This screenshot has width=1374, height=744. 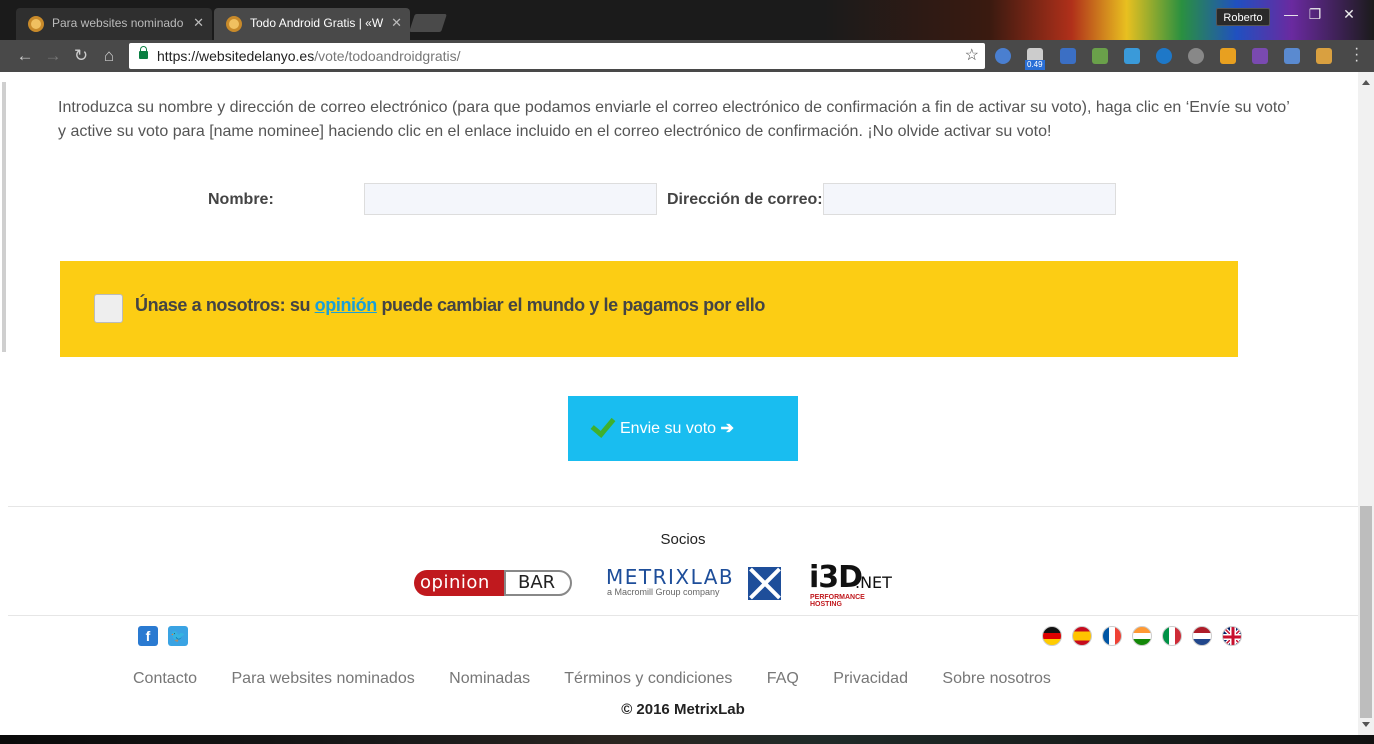 I want to click on flag-nl-icon, so click(x=1202, y=636).